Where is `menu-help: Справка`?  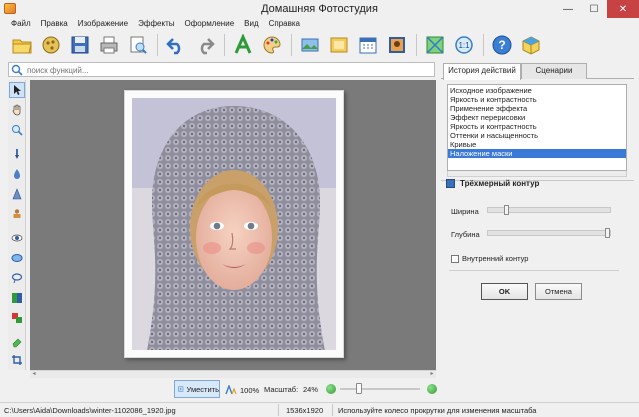
menu-help: Справка is located at coordinates (284, 24).